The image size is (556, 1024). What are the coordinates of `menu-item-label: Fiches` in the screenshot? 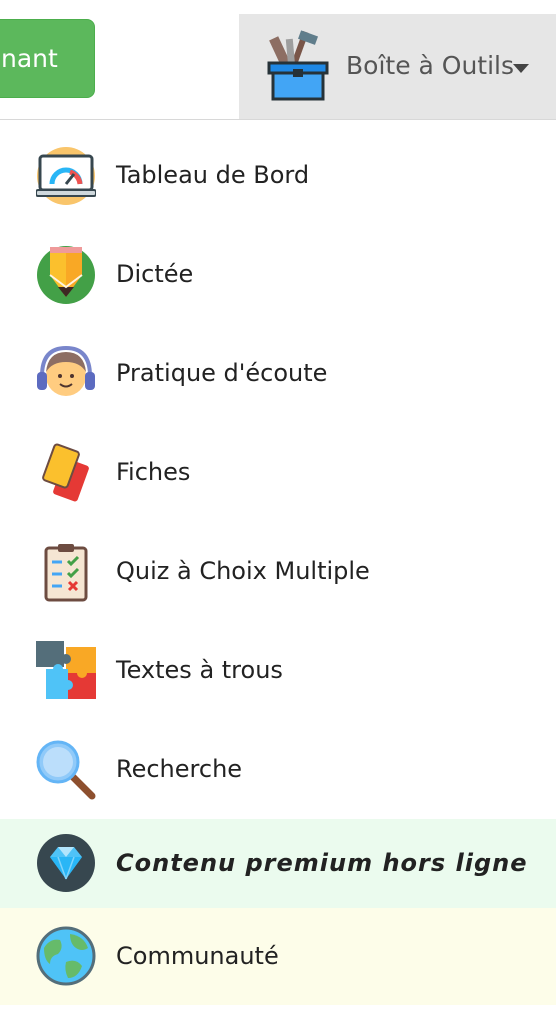 It's located at (153, 472).